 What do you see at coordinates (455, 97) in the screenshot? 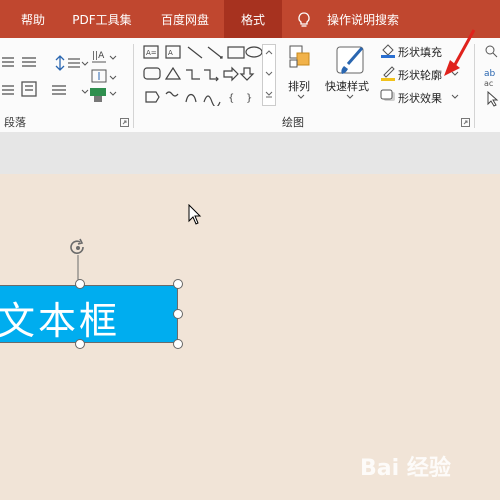
I see `shape-effects-dropdown-icon` at bounding box center [455, 97].